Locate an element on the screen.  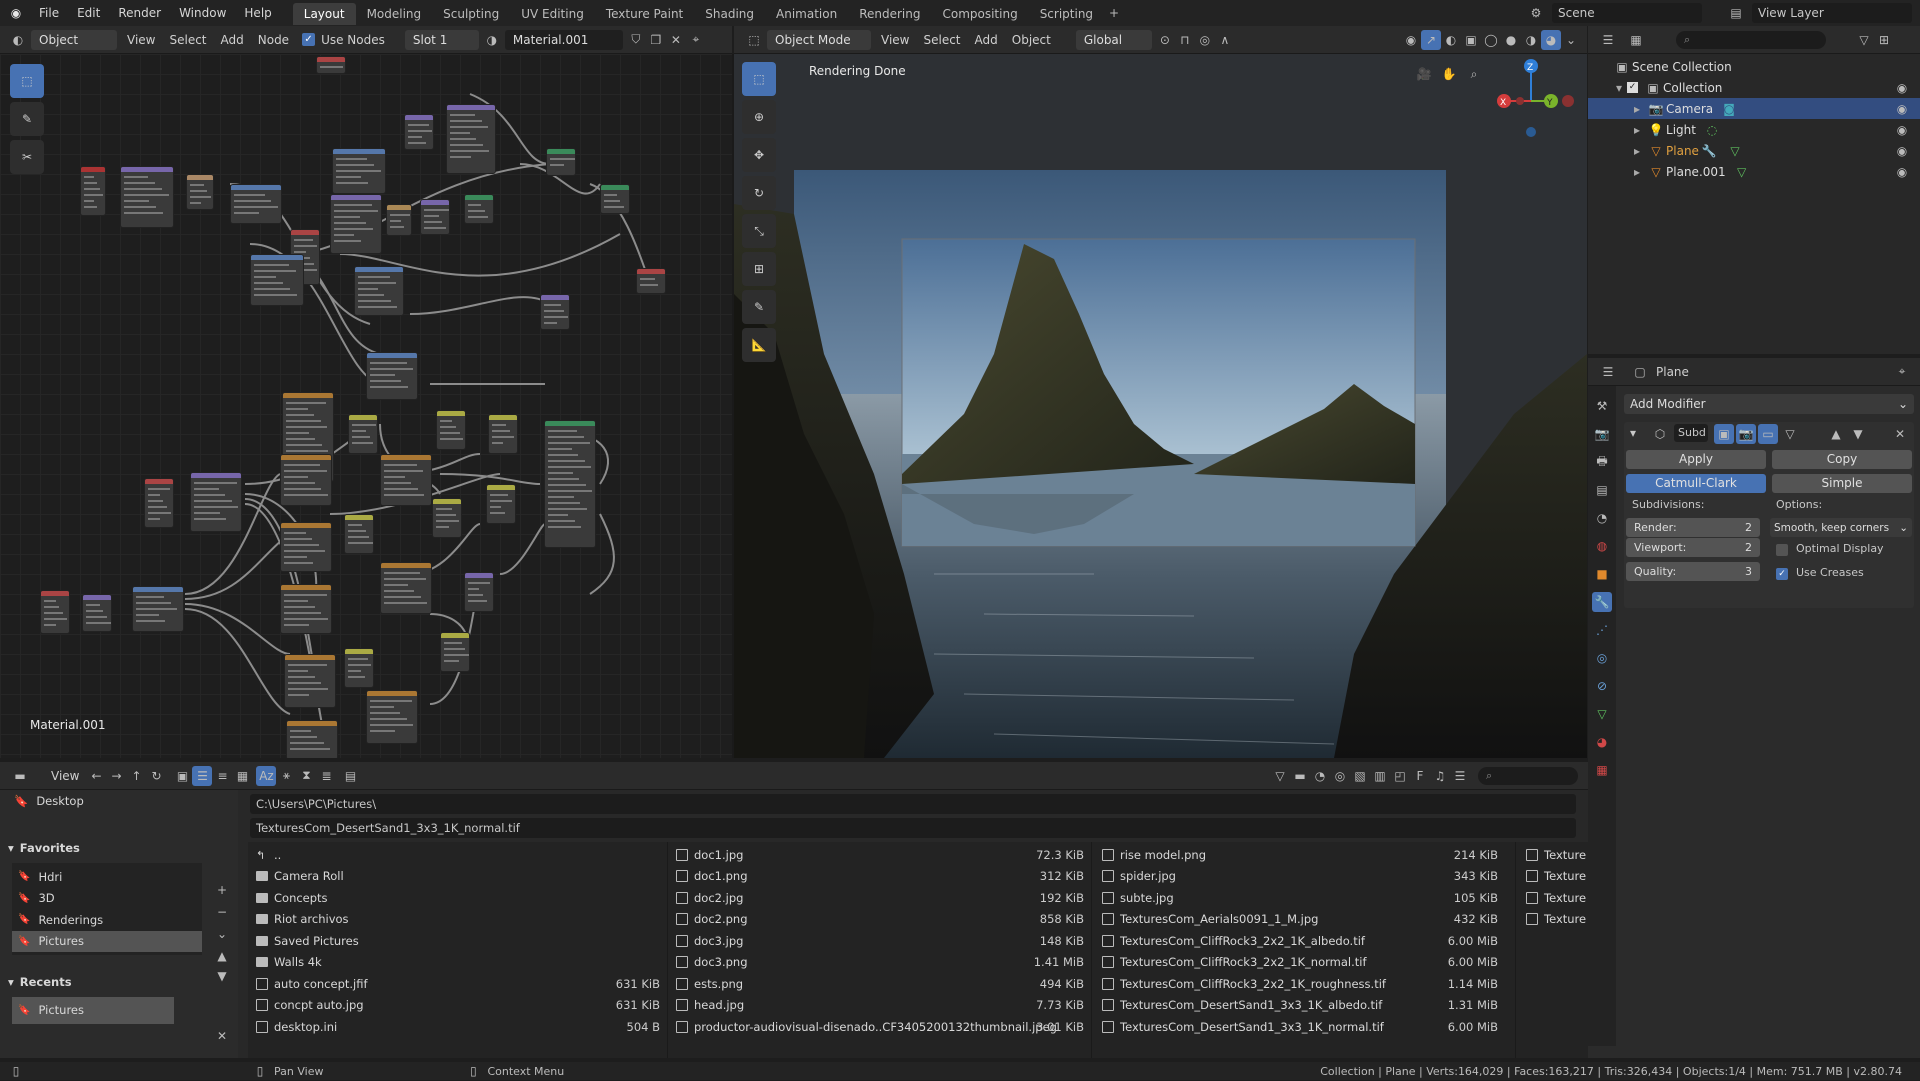
copy-button: Copy is located at coordinates (1842, 459).